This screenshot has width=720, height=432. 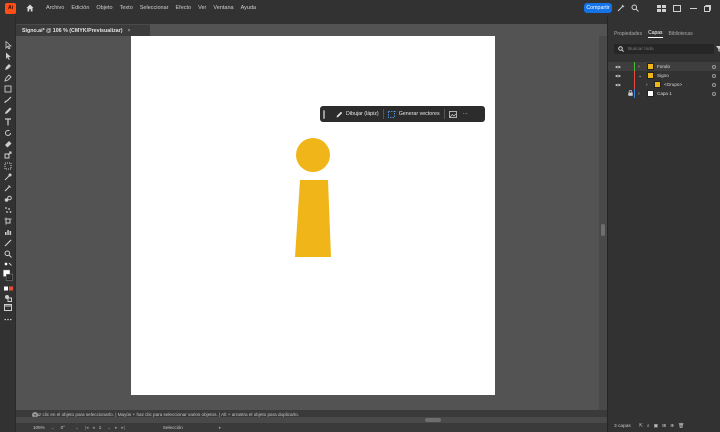 What do you see at coordinates (8, 275) in the screenshot?
I see `fill-stroke-swatch` at bounding box center [8, 275].